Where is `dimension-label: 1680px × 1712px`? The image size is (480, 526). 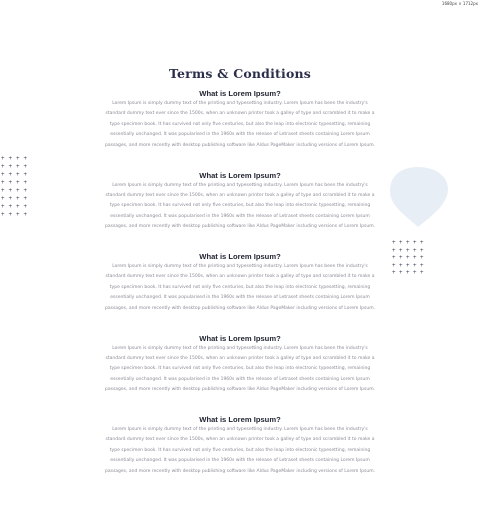
dimension-label: 1680px × 1712px is located at coordinates (459, 3).